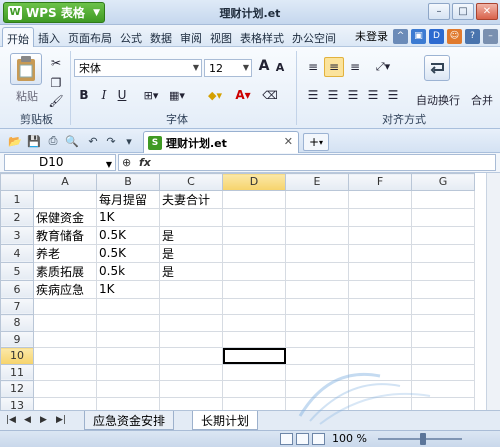 Image resolution: width=500 pixels, height=447 pixels. Describe the element at coordinates (225, 420) in the screenshot. I see `sheet-tab-active: 长期计划` at that location.